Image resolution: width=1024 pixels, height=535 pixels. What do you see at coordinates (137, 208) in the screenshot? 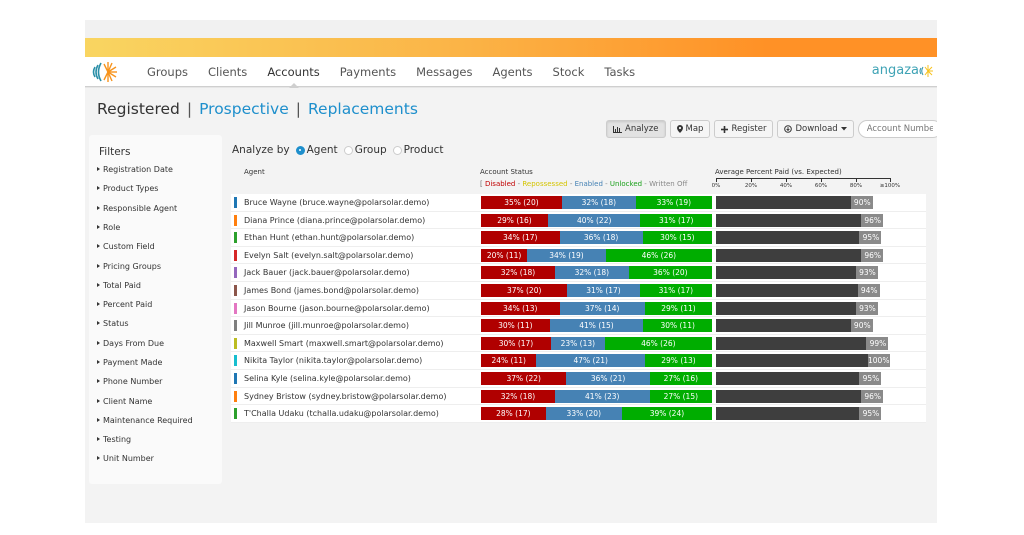
I see `filter-responsible-agent: Responsible Agent` at bounding box center [137, 208].